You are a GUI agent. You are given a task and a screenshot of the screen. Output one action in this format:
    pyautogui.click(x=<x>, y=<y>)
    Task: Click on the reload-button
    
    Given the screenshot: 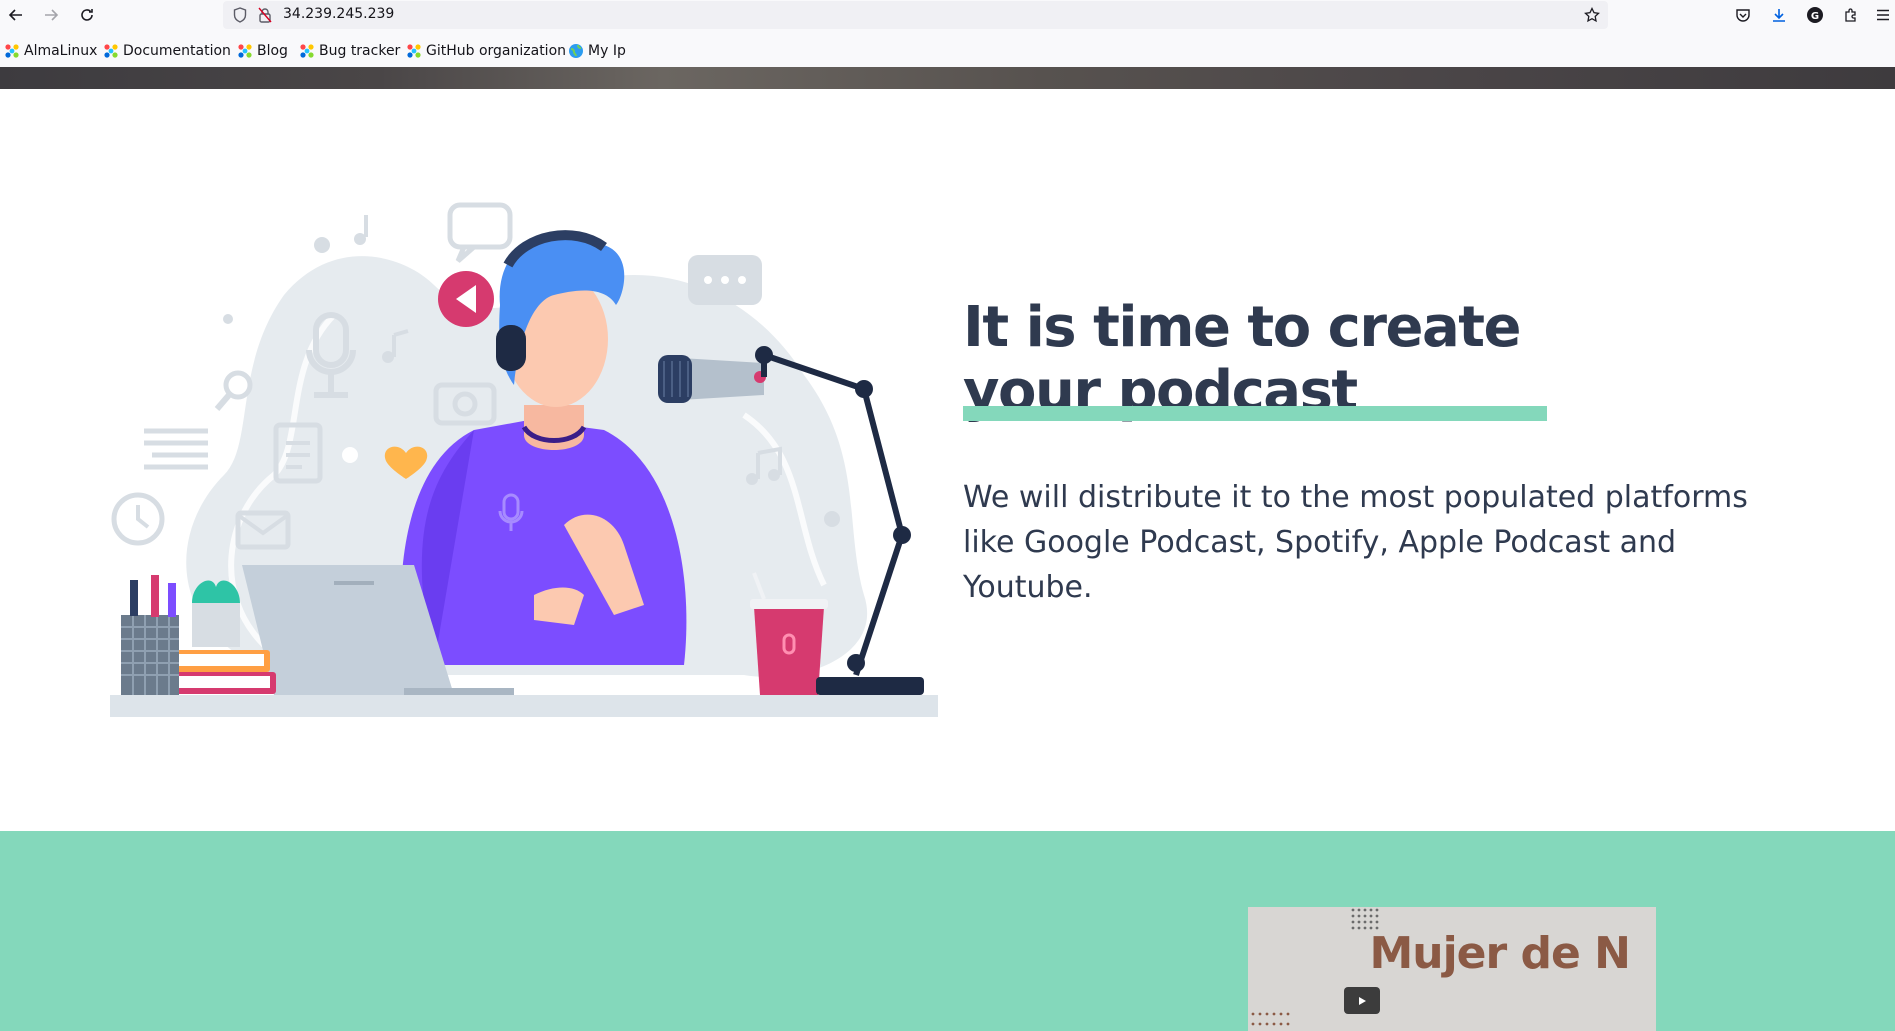 What is the action you would take?
    pyautogui.click(x=87, y=15)
    